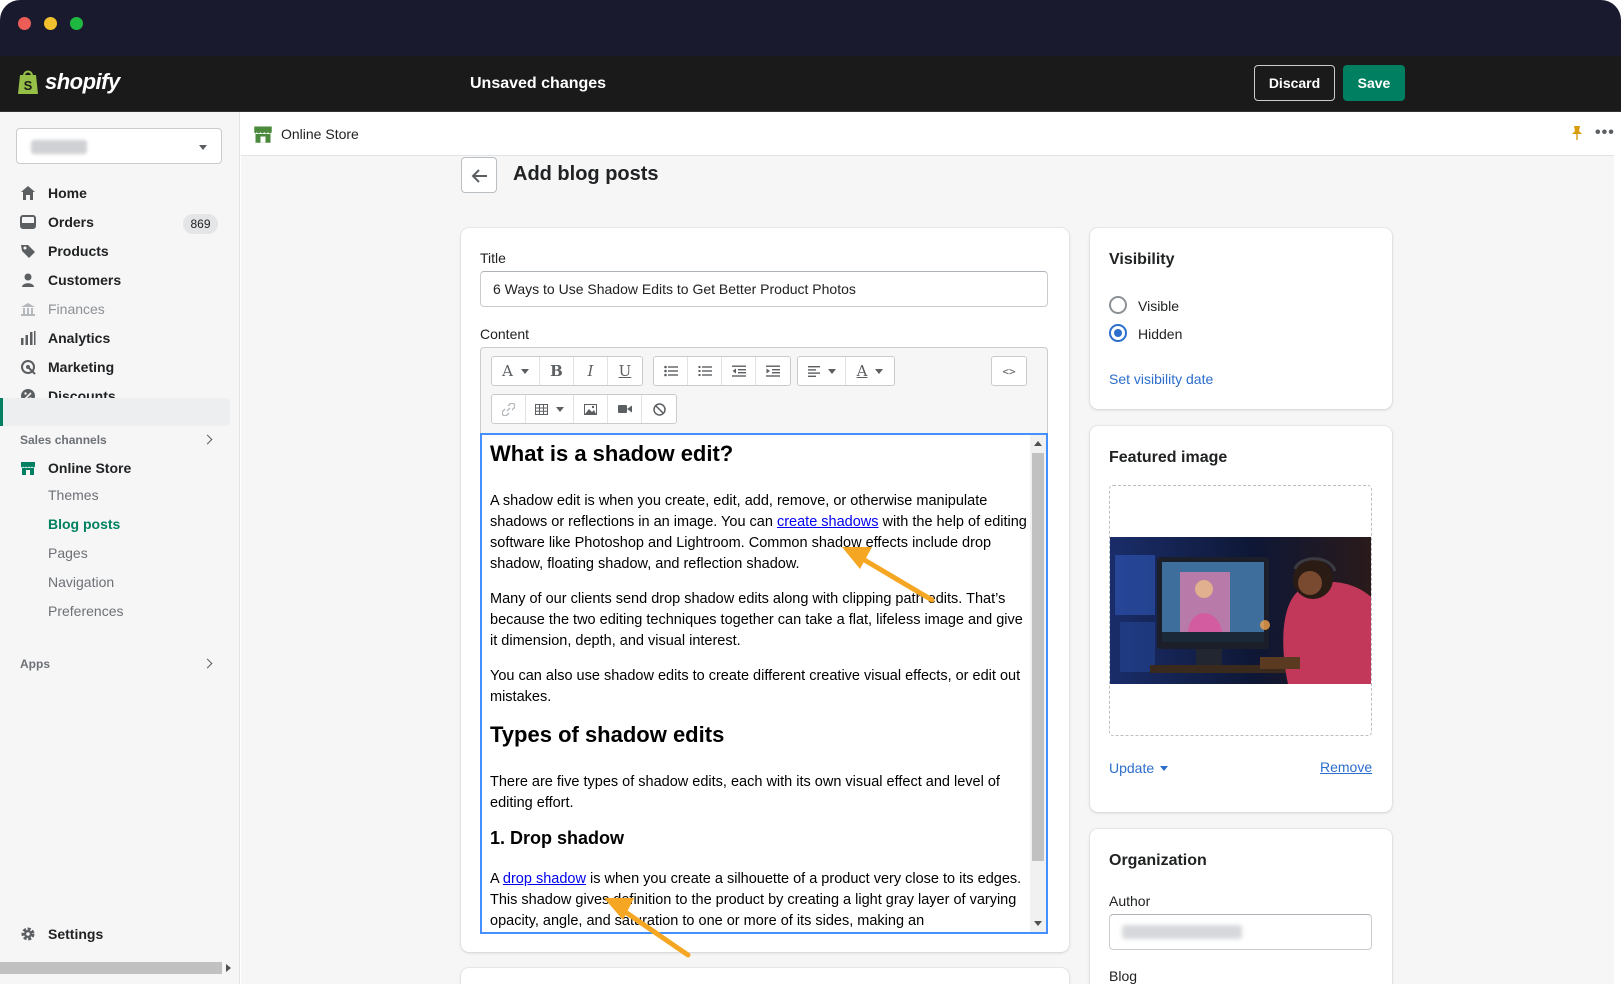 The image size is (1621, 984). What do you see at coordinates (111, 968) in the screenshot?
I see `sidebar-horizontal-scrollbar` at bounding box center [111, 968].